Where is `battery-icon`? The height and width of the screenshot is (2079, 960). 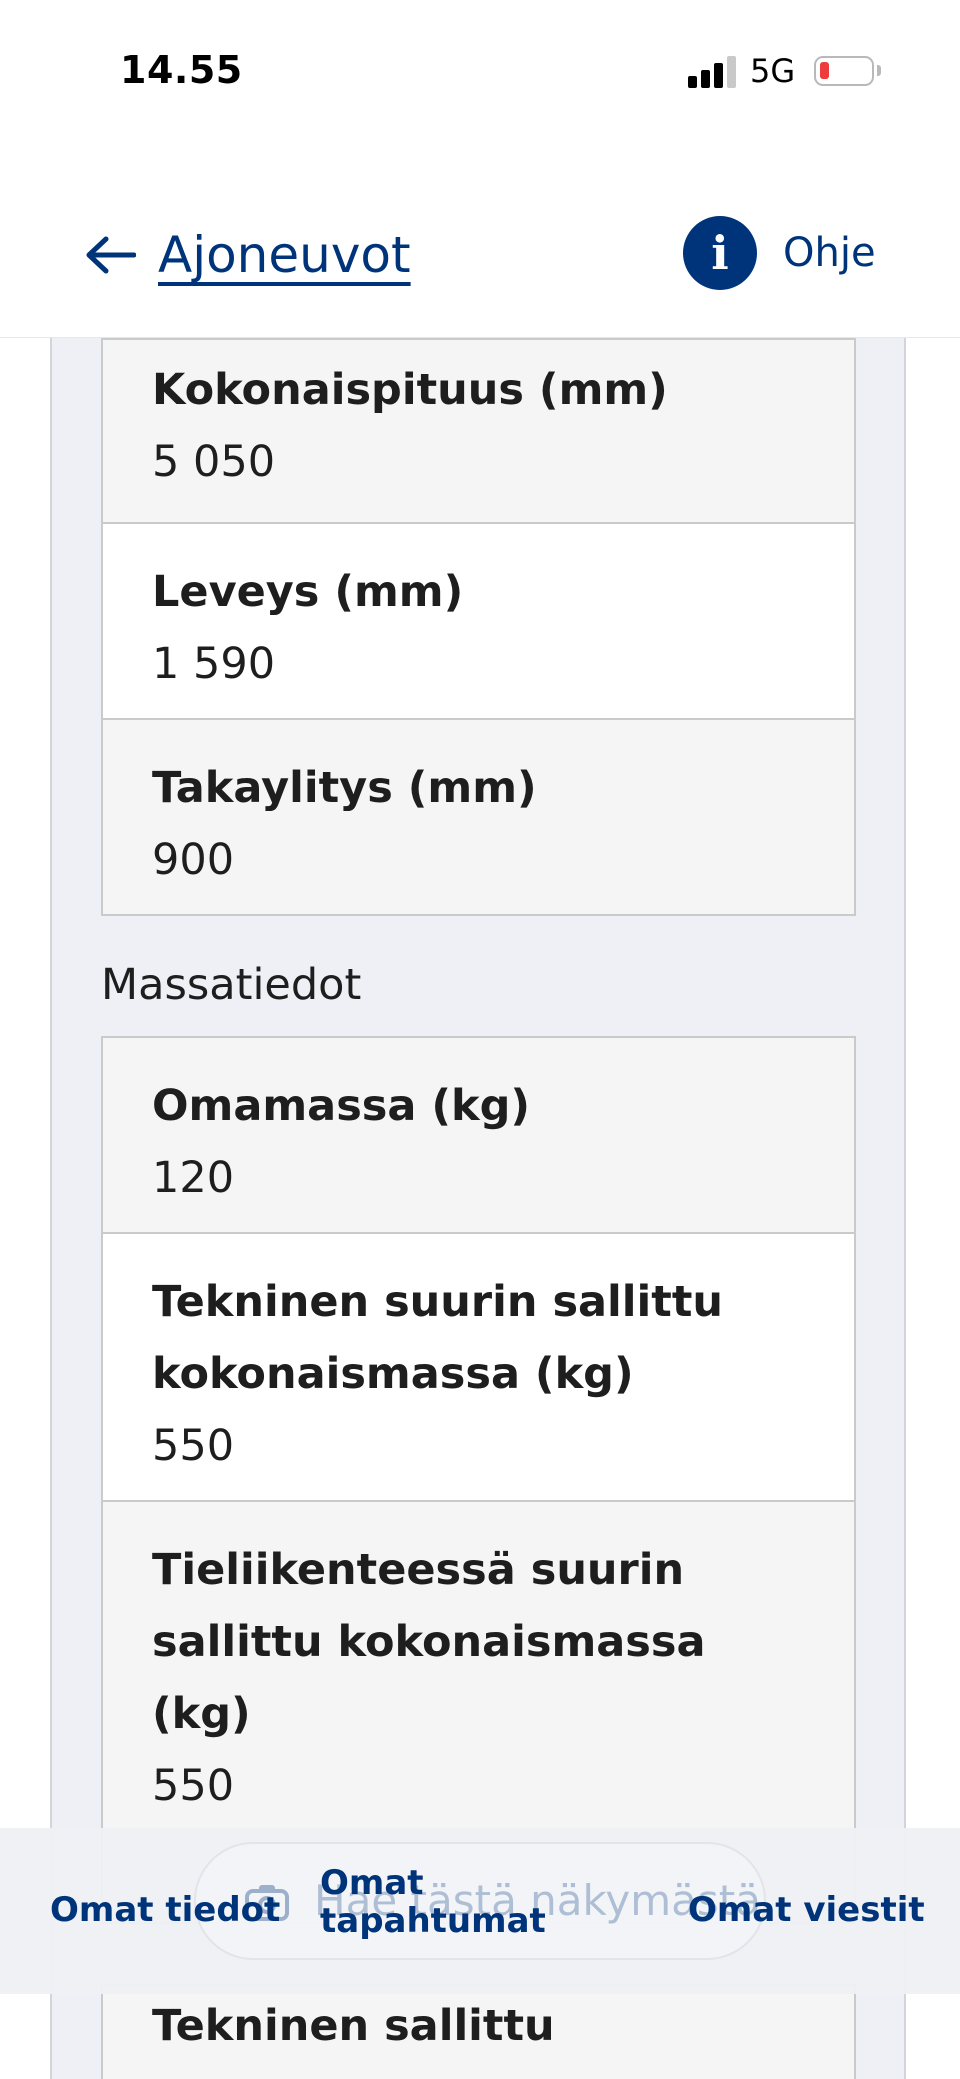
battery-icon is located at coordinates (844, 71).